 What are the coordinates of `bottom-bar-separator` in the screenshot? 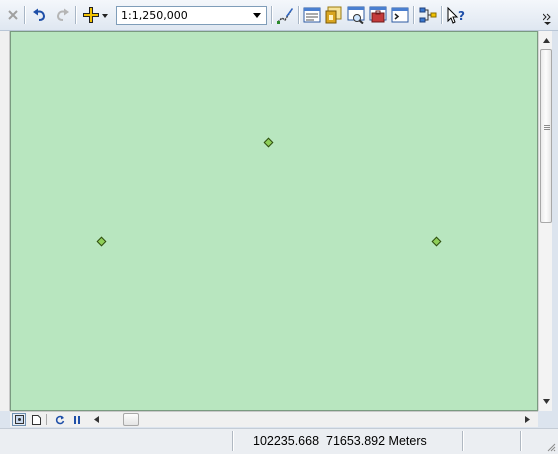 It's located at (46, 419).